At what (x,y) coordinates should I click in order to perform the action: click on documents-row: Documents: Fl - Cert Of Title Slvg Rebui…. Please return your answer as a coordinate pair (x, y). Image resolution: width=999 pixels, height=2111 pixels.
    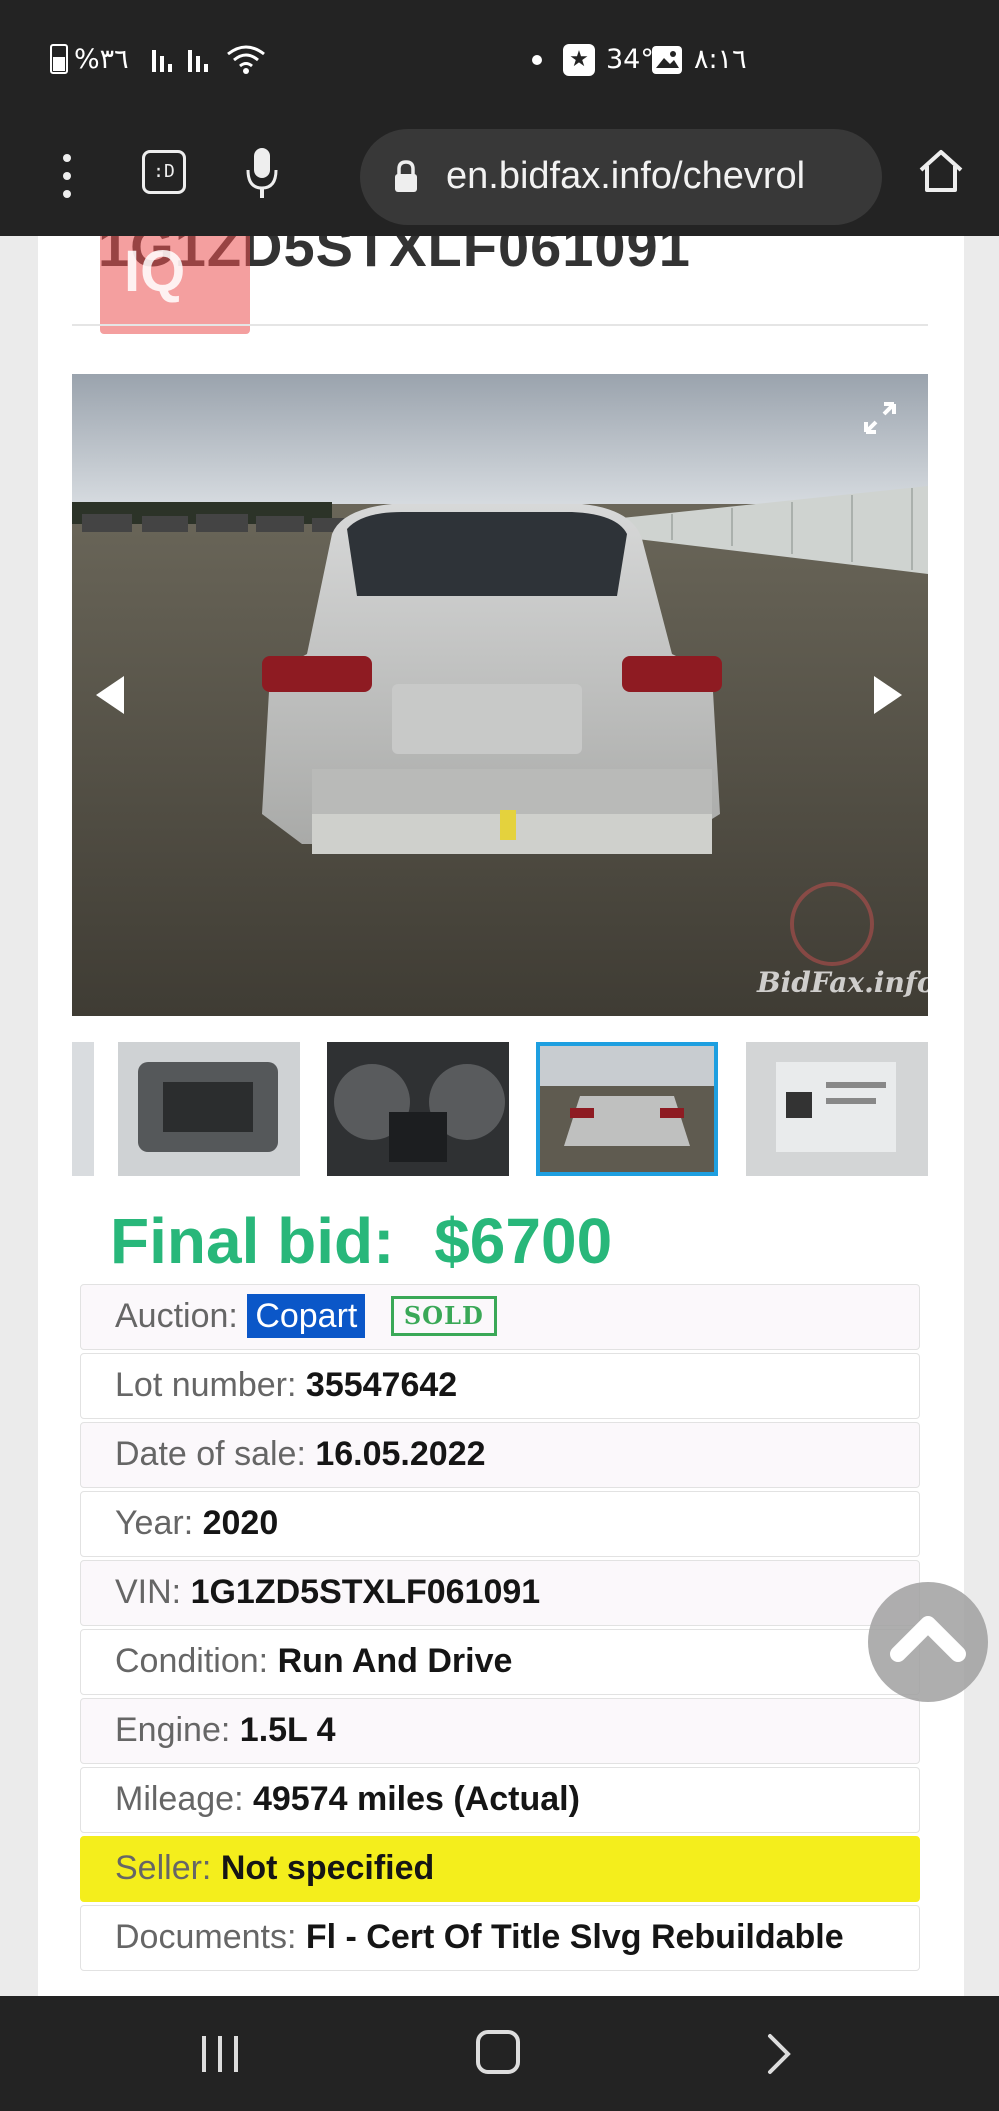
    Looking at the image, I should click on (500, 1938).